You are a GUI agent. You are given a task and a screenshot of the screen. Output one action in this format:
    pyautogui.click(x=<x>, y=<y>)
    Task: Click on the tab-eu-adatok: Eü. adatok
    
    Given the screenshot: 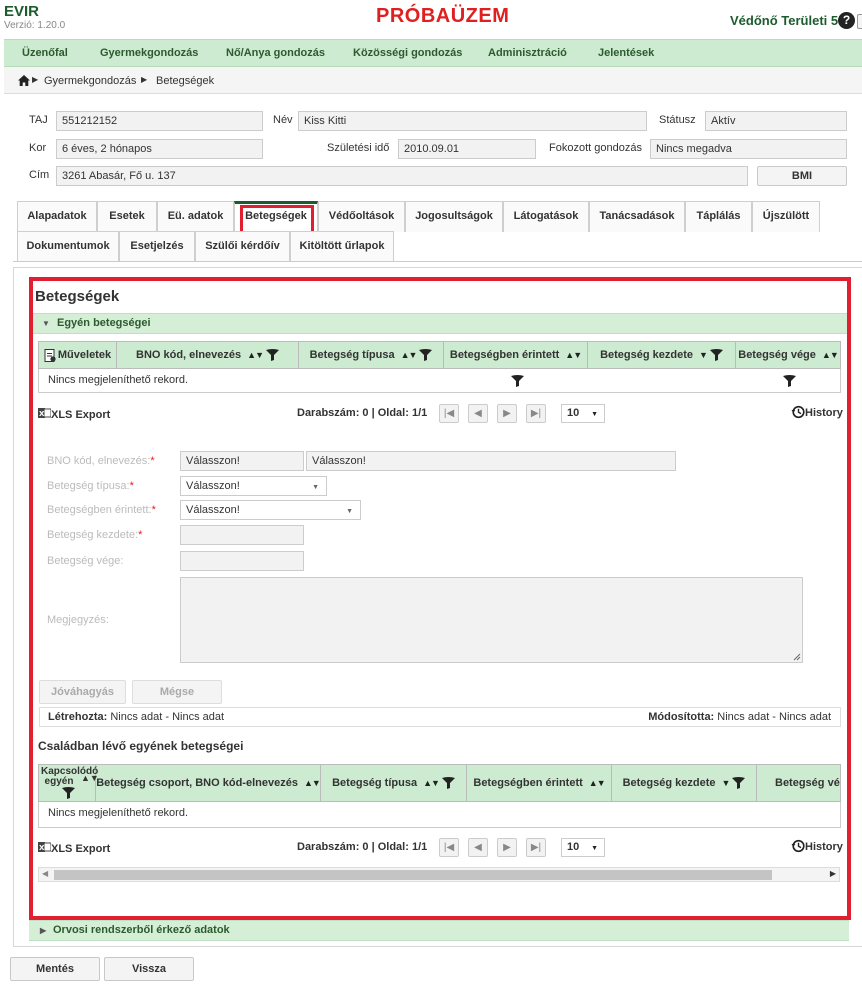 What is the action you would take?
    pyautogui.click(x=195, y=216)
    